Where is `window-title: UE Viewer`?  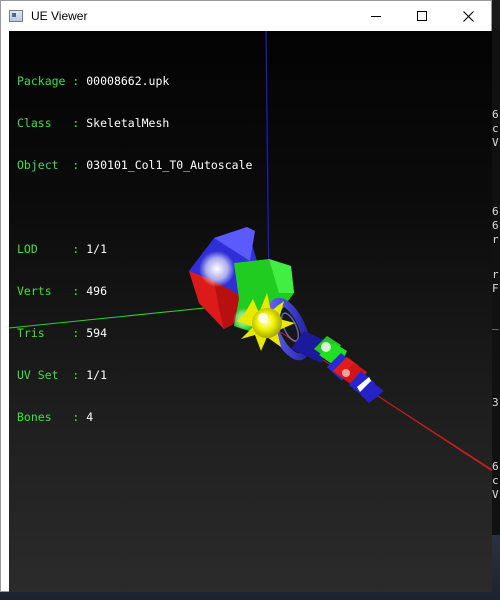 window-title: UE Viewer is located at coordinates (59, 16).